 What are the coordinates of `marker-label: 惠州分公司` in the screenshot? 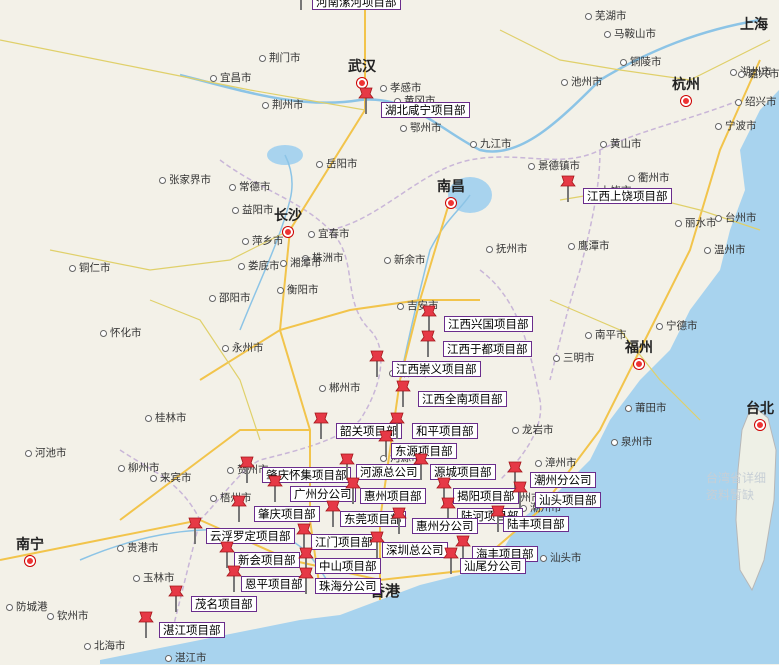 It's located at (445, 526).